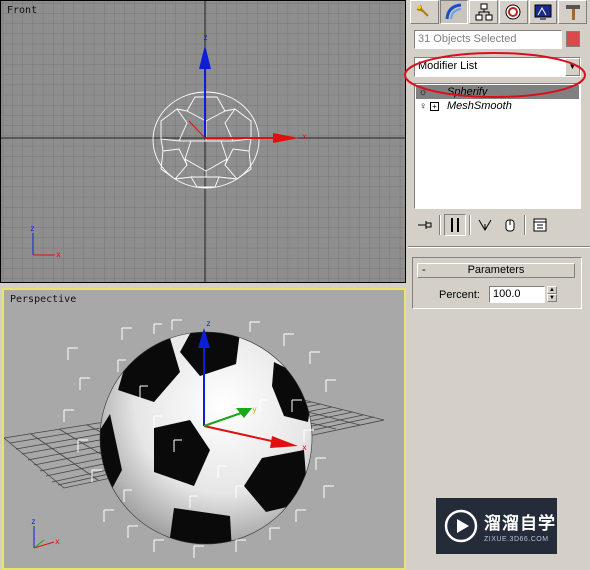 Image resolution: width=590 pixels, height=570 pixels. I want to click on make-unique-icon, so click(485, 225).